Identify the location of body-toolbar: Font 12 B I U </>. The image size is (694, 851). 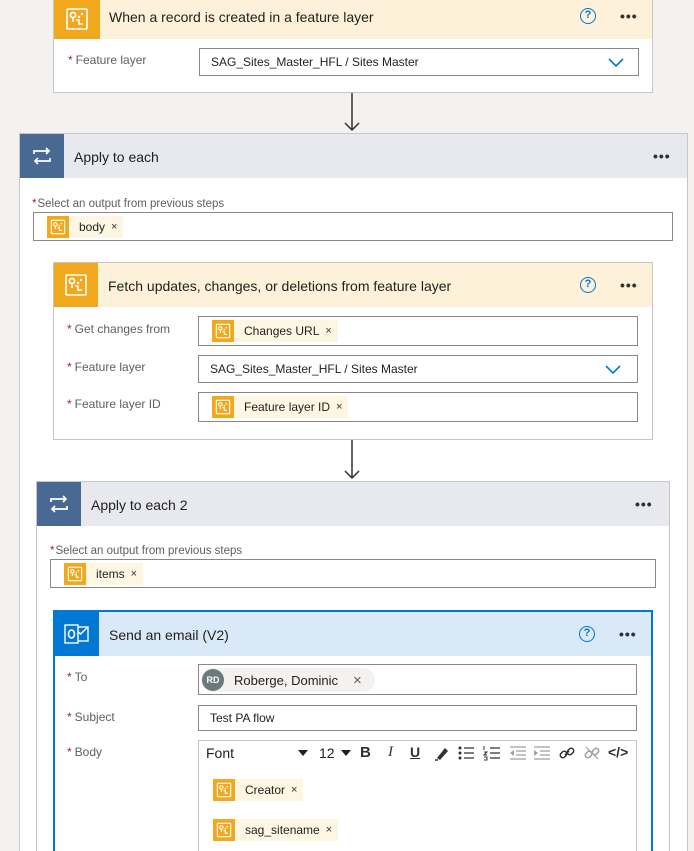
(417, 753).